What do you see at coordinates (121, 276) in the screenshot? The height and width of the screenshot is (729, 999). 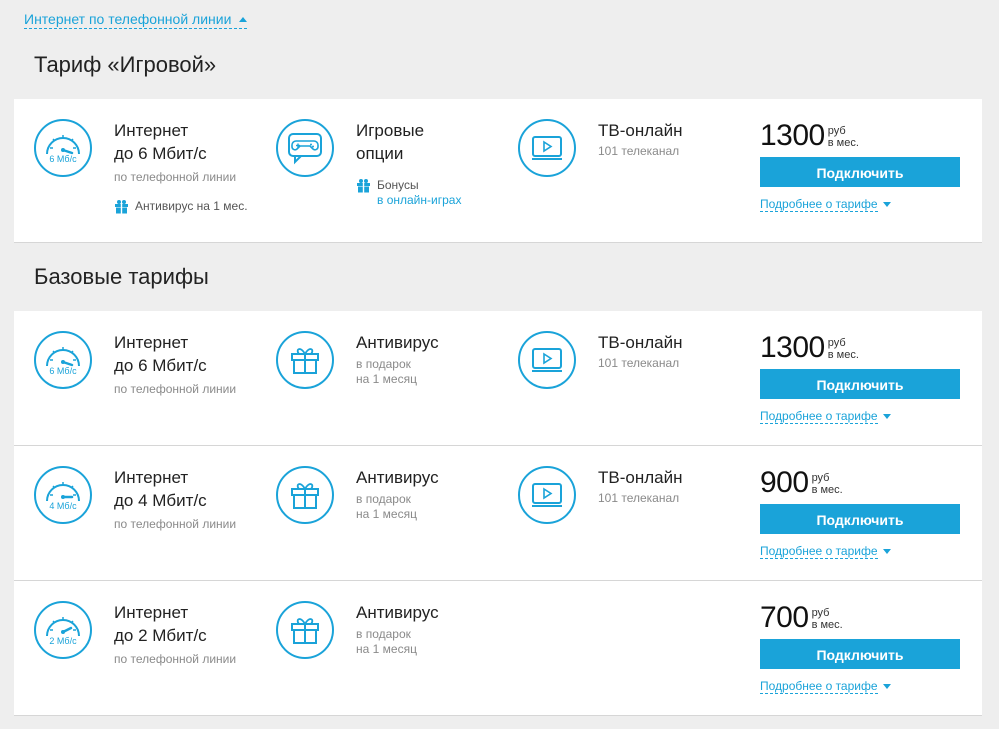 I see `section-title-base: Базовые тарифы` at bounding box center [121, 276].